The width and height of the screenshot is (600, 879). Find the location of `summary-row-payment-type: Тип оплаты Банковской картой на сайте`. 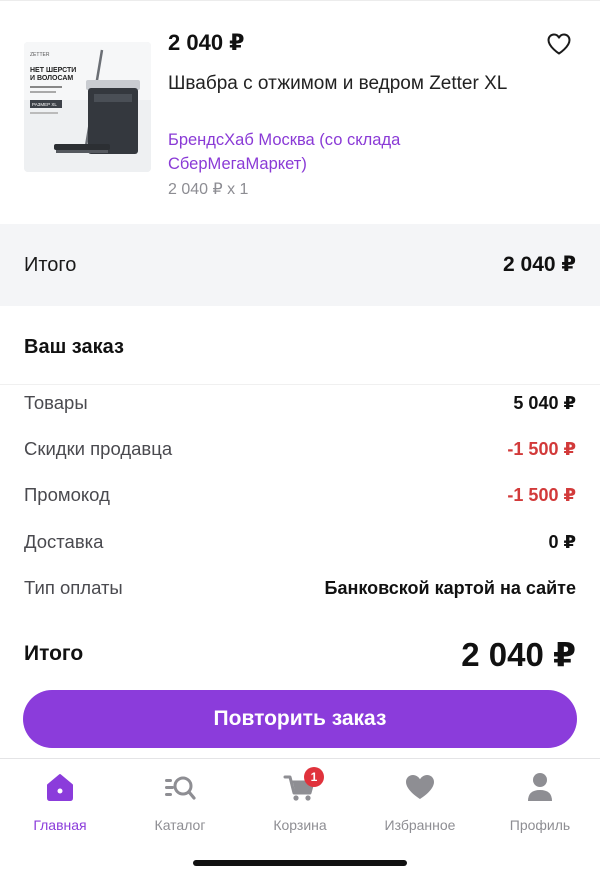

summary-row-payment-type: Тип оплаты Банковской картой на сайте is located at coordinates (300, 588).